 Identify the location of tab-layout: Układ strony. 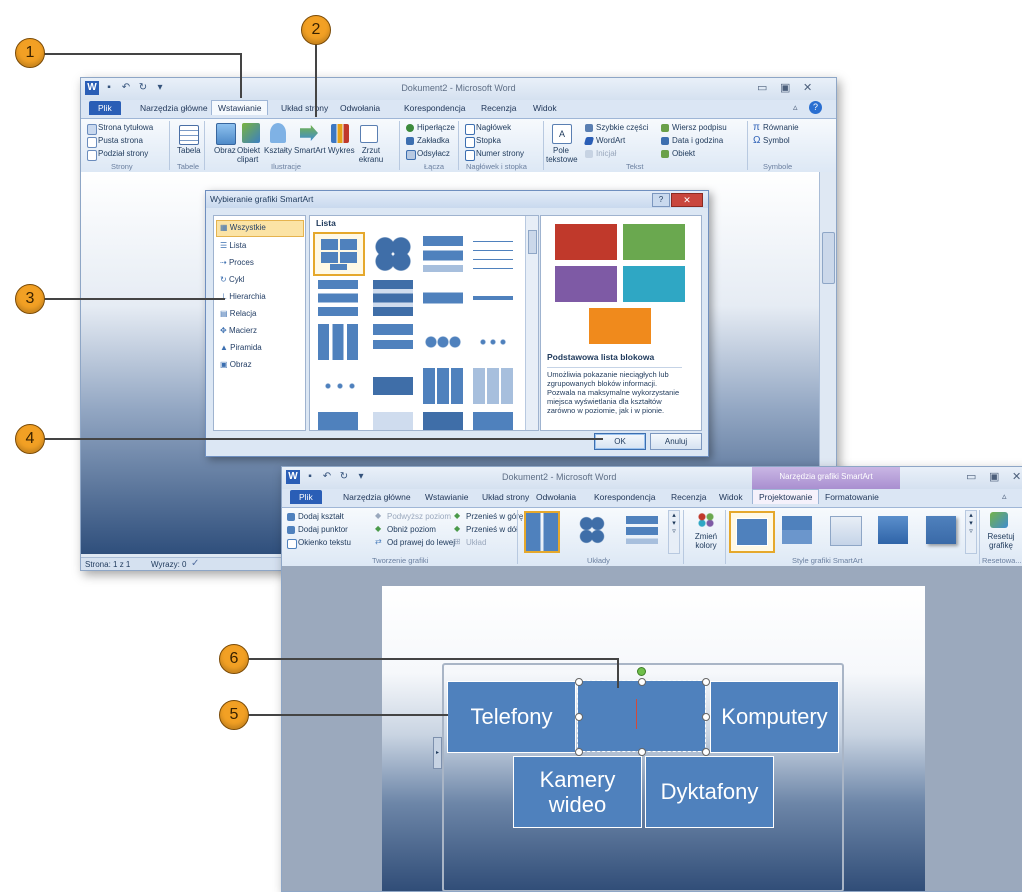
(505, 497).